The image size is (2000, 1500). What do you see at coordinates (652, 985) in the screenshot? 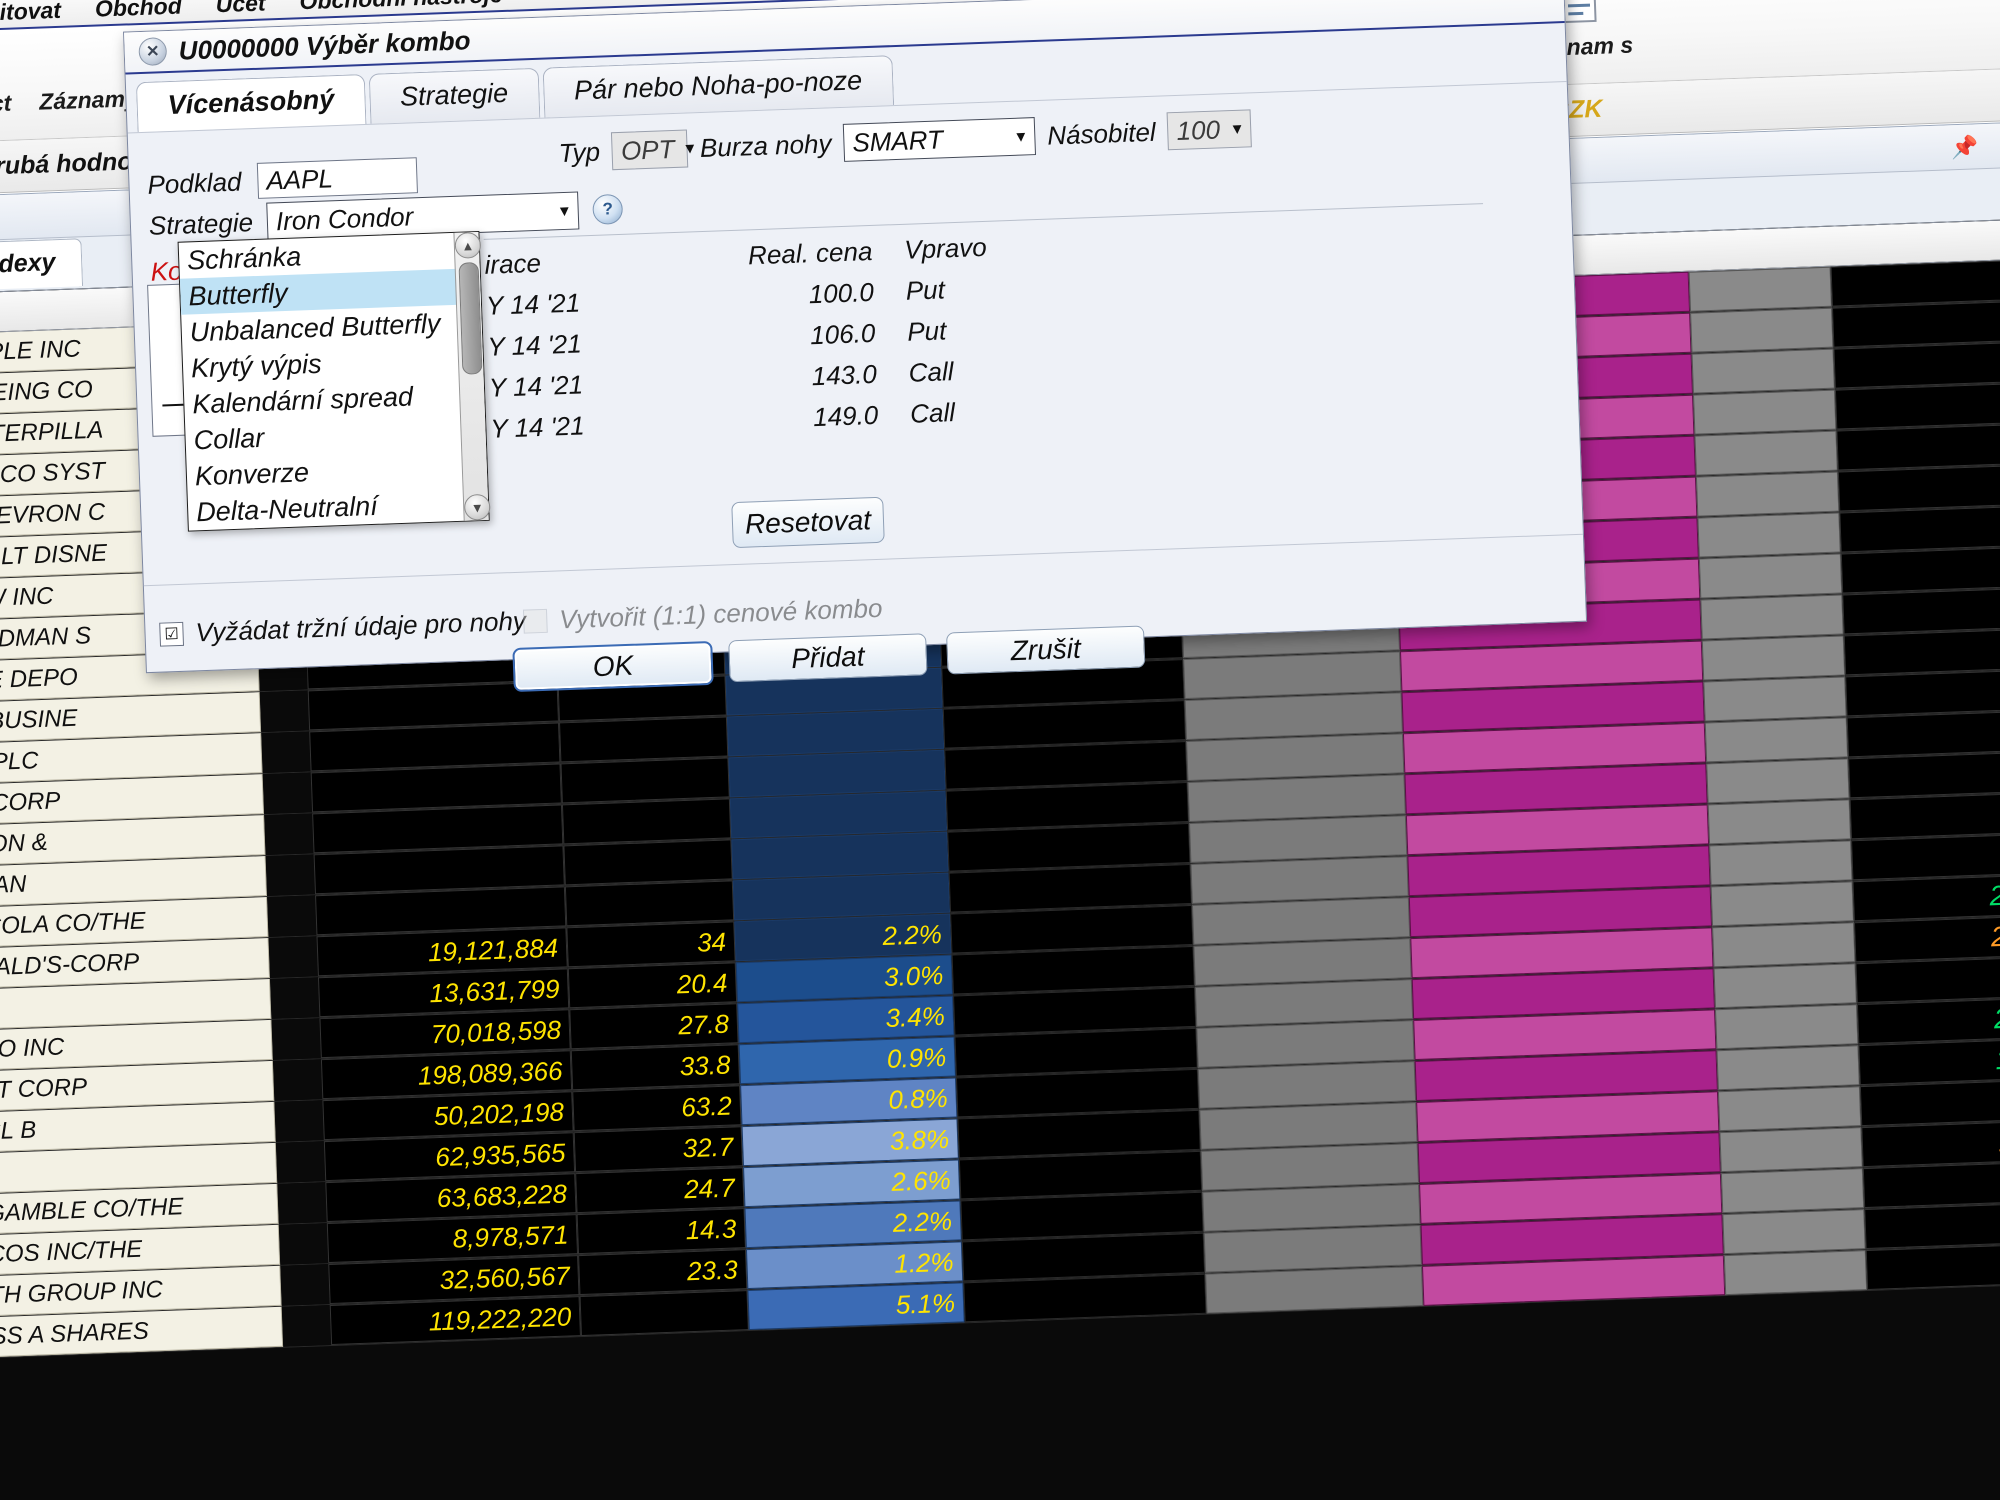
I see `quote-number: 20.4` at bounding box center [652, 985].